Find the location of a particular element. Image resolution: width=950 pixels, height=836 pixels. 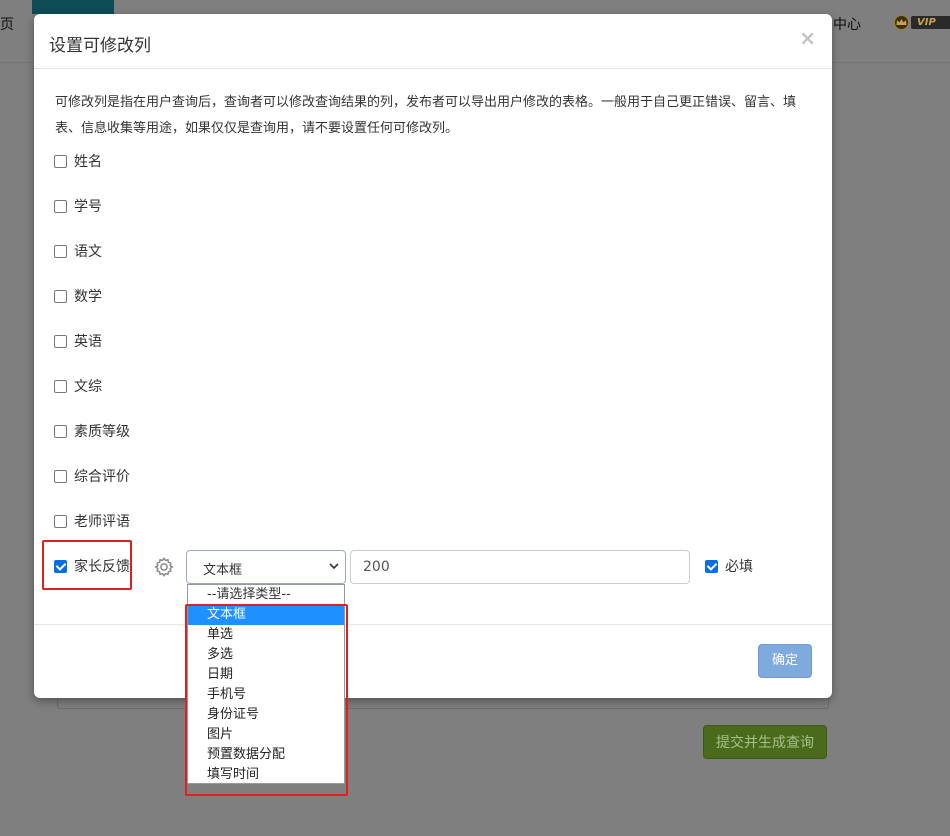

background-nav-active-tab is located at coordinates (73, 7).